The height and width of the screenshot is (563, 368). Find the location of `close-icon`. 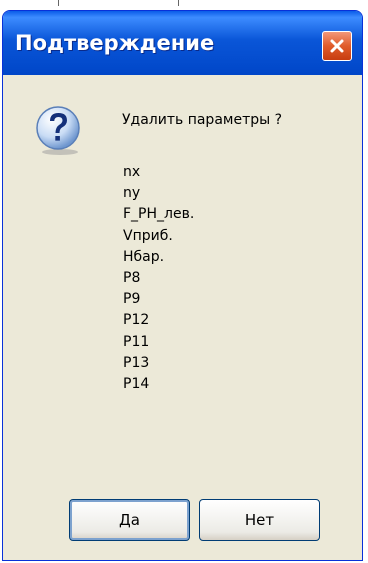

close-icon is located at coordinates (337, 46).